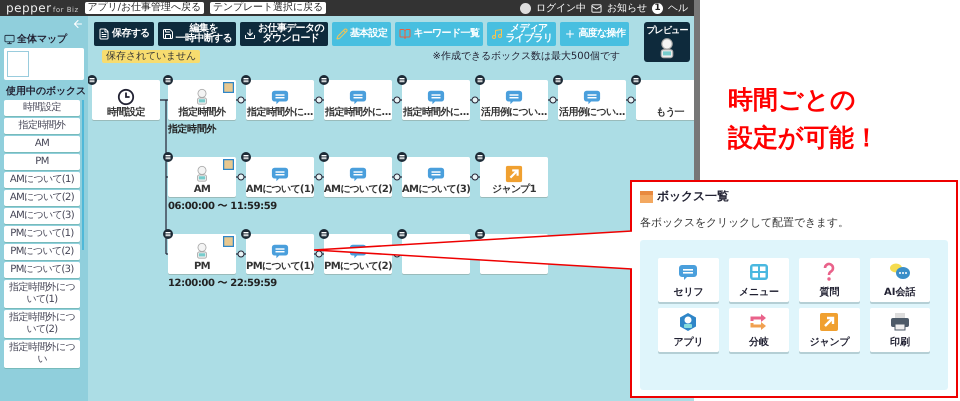 The image size is (960, 401). I want to click on box-list-item: 指定時間外につい, so click(42, 354).